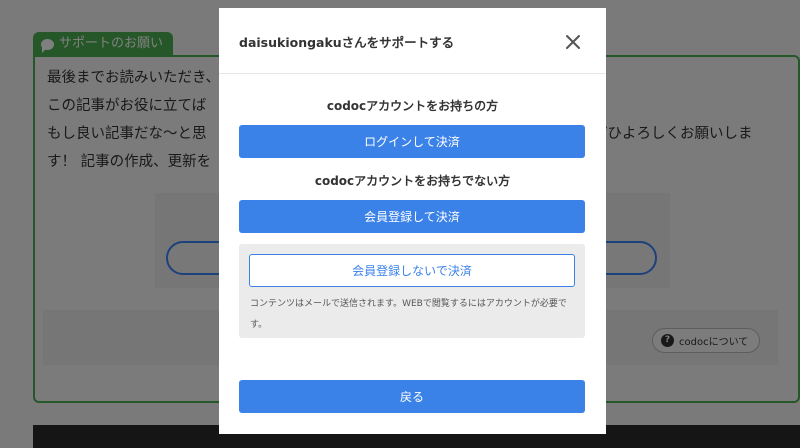  Describe the element at coordinates (408, 314) in the screenshot. I see `guest-note: コンテンツはメールで送信されます。WEBで閲覧するにはアカウントが必要です。` at that location.